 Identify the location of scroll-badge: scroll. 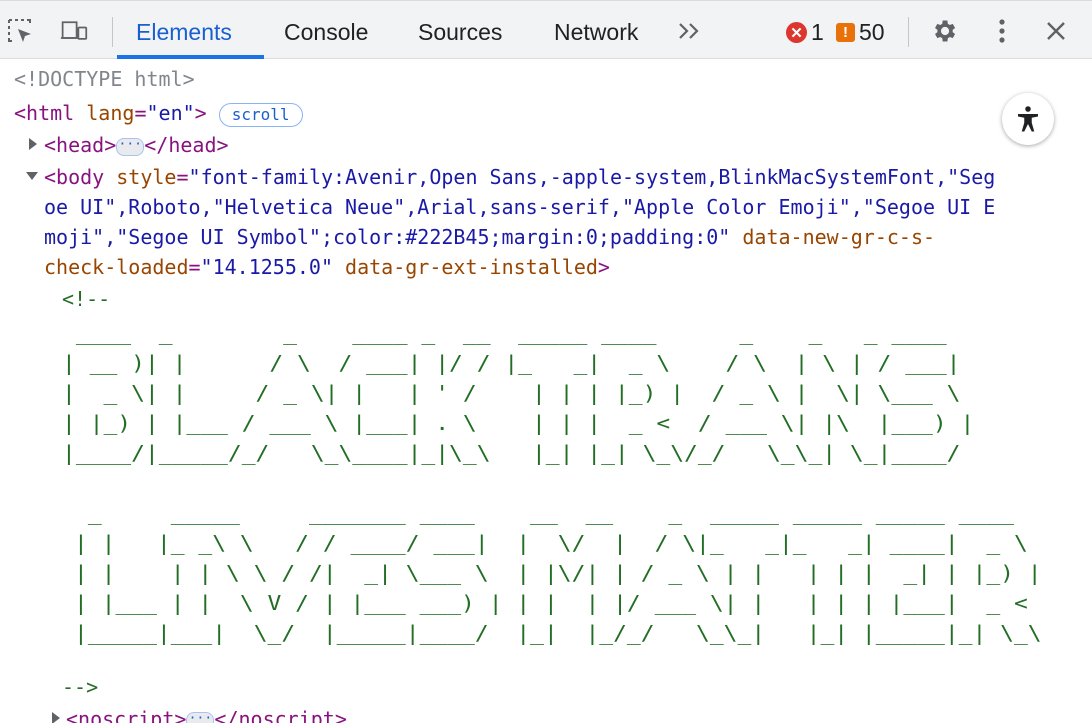
(260, 114).